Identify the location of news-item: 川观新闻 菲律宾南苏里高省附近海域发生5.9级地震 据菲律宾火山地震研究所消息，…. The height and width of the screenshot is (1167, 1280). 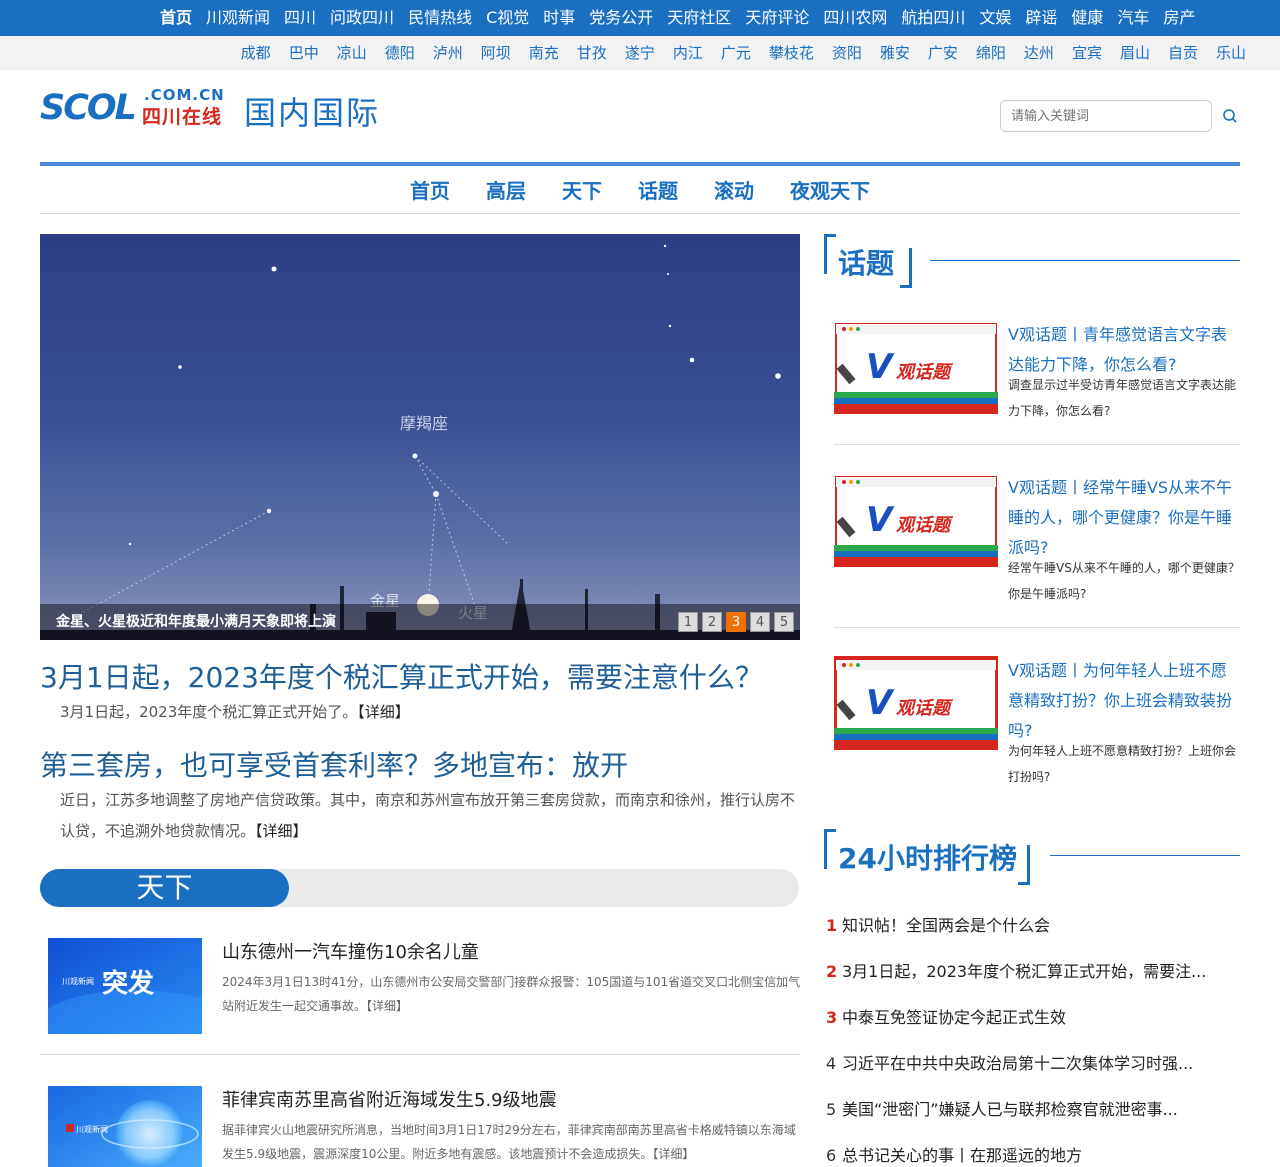
(424, 1126).